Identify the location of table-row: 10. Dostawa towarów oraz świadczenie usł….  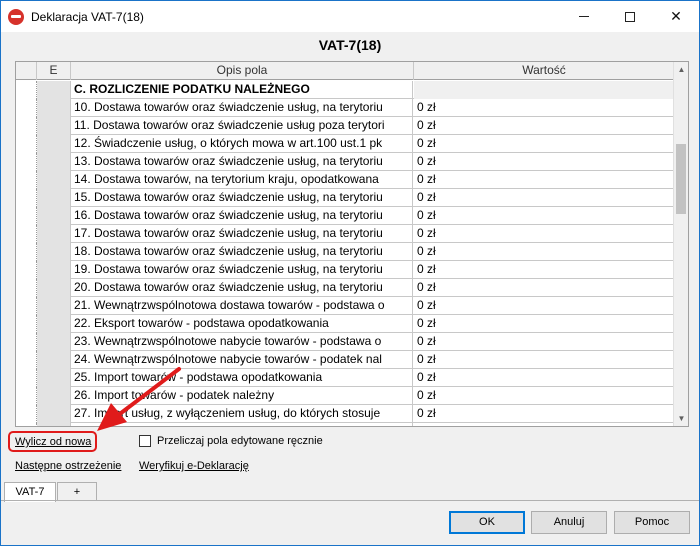
(345, 108).